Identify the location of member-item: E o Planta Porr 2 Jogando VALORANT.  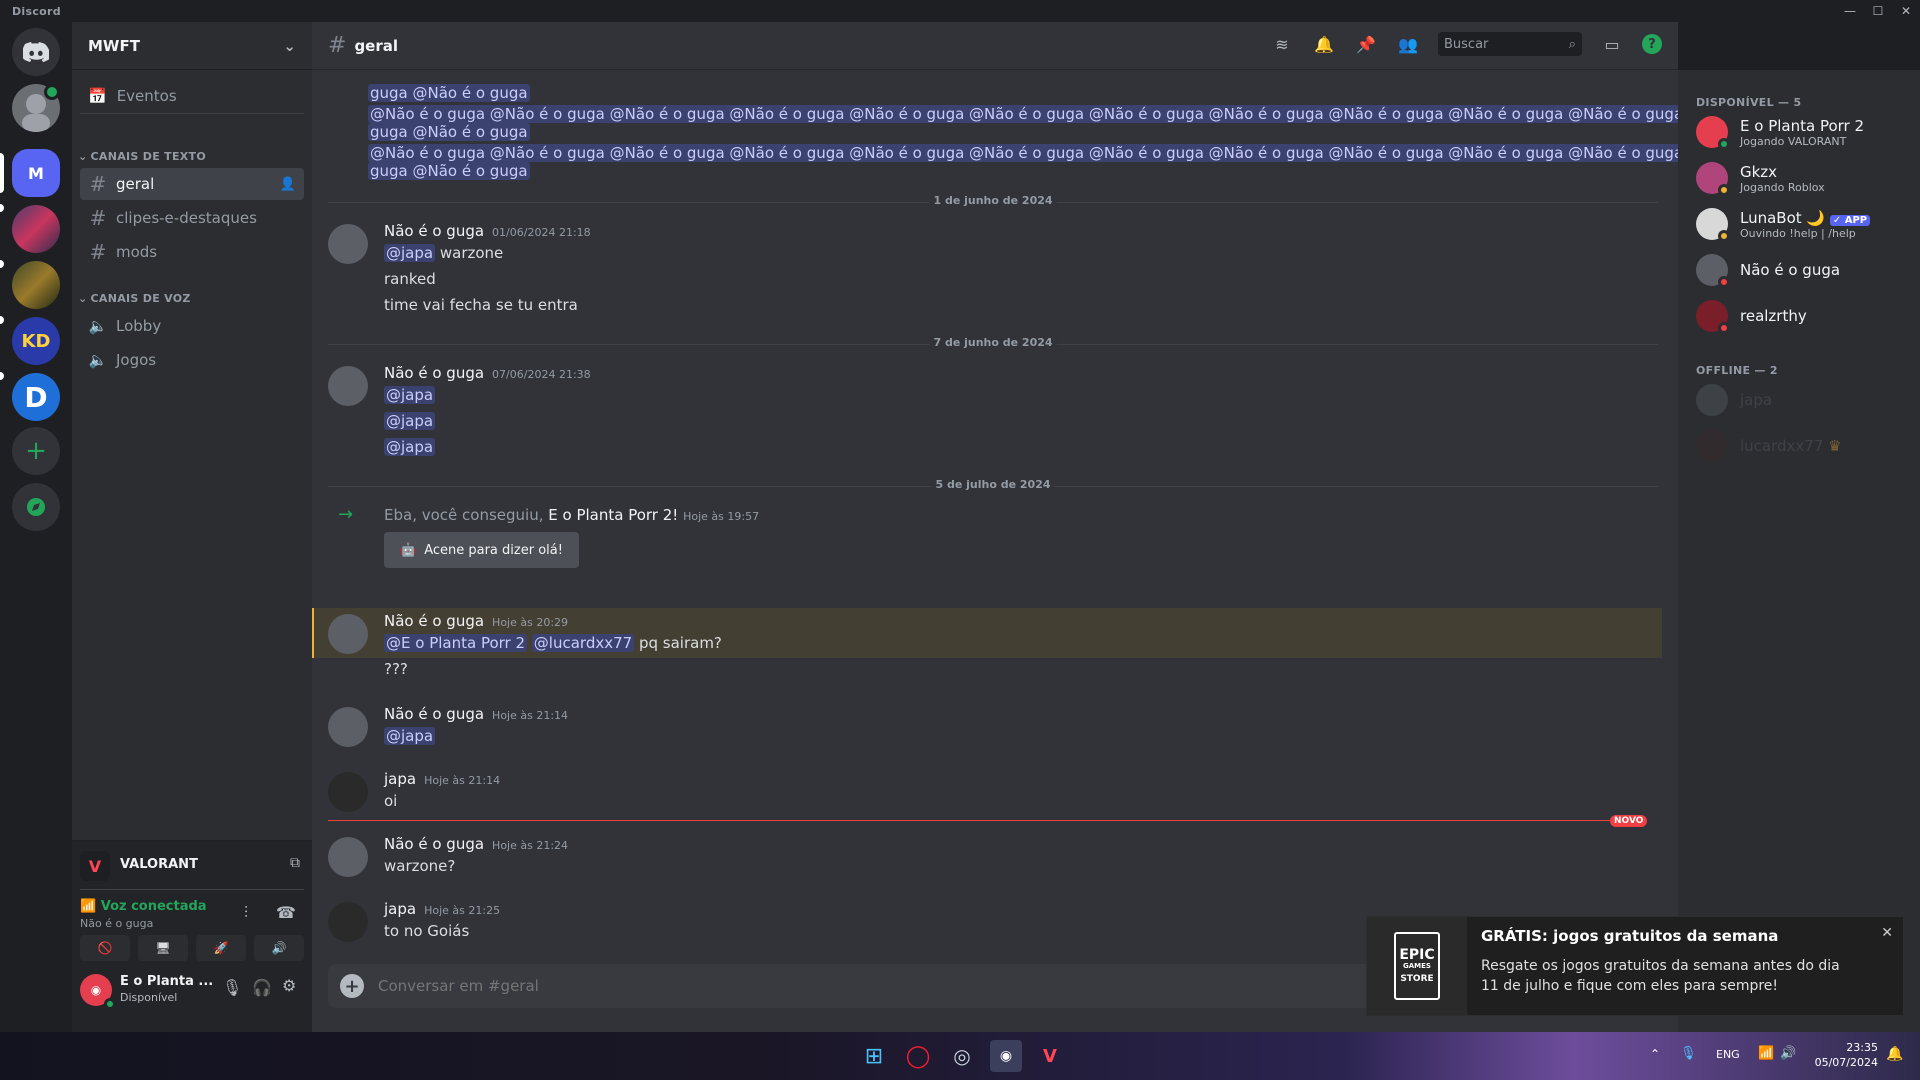
(1802, 132).